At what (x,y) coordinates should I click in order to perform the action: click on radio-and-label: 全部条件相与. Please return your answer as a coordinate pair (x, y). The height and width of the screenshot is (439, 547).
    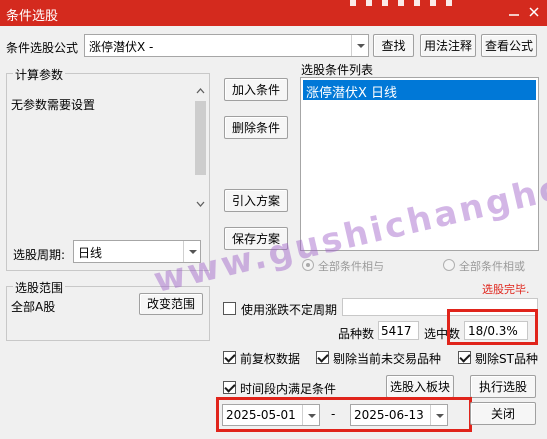
    Looking at the image, I should click on (351, 266).